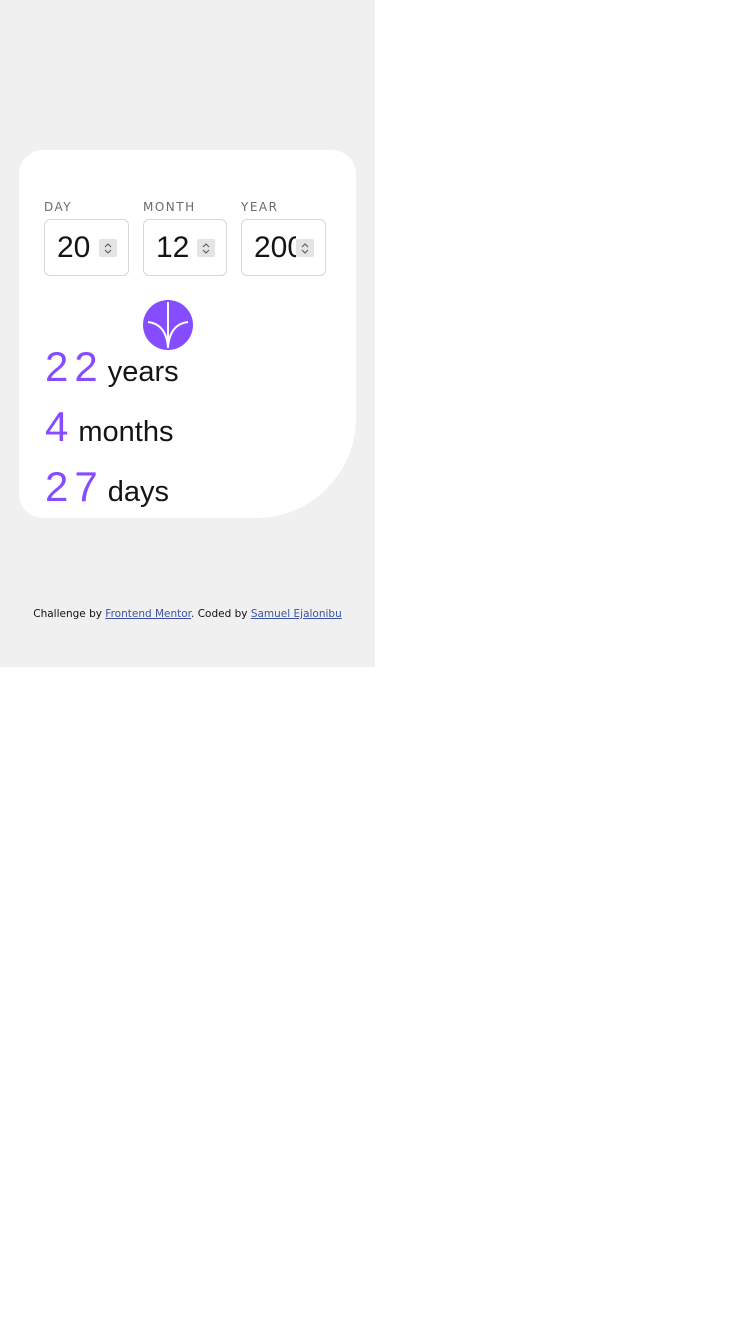  I want to click on months-label: months, so click(126, 432).